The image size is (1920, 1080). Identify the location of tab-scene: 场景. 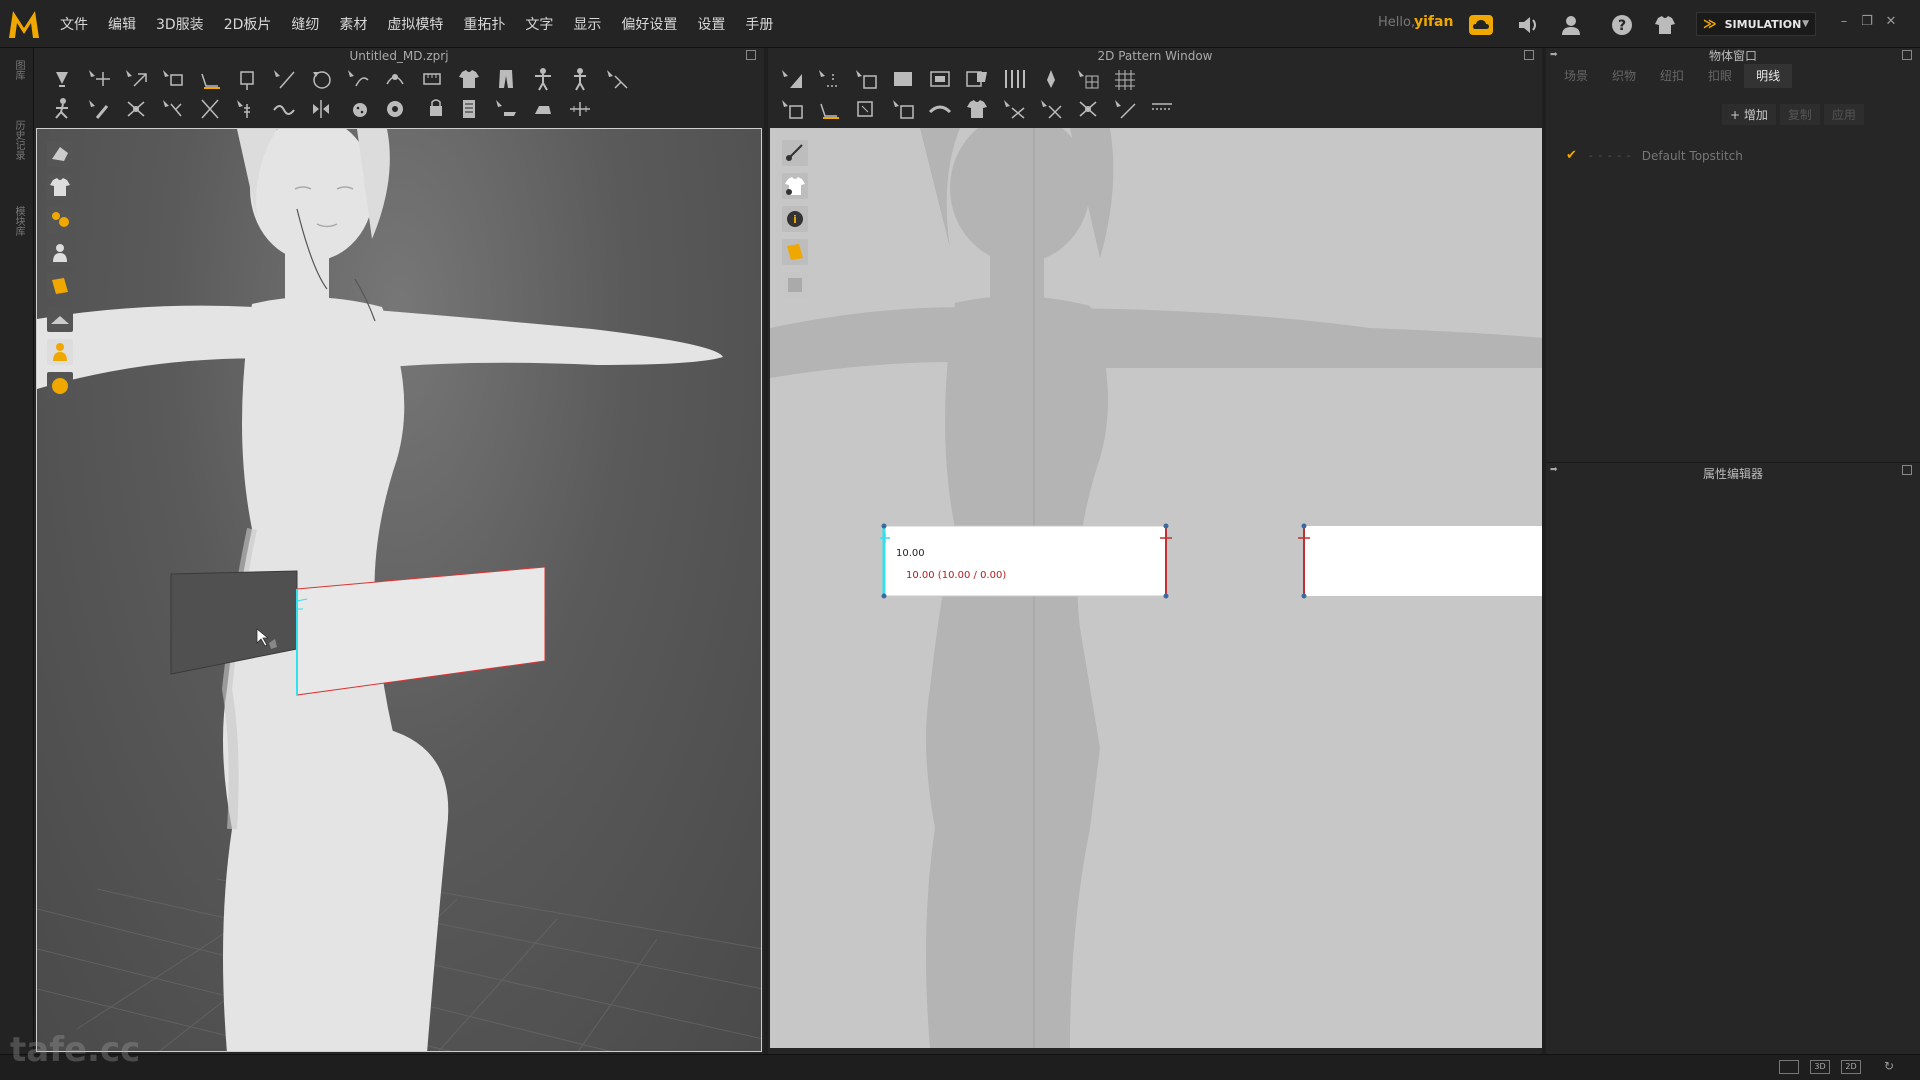
(1576, 76).